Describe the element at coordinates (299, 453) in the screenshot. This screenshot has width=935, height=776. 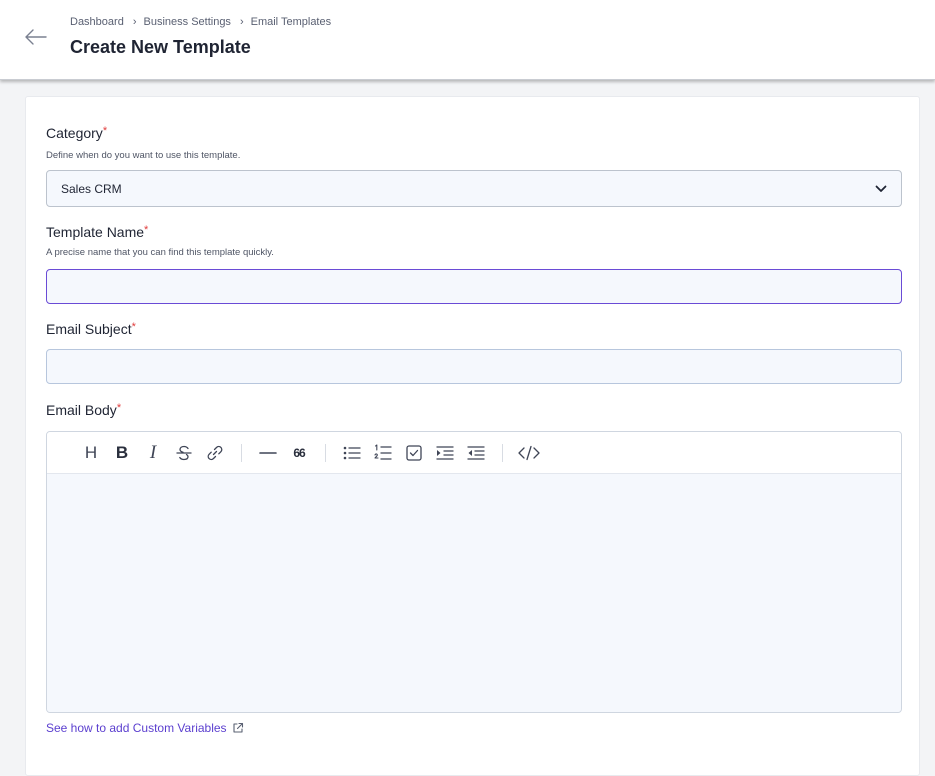
I see `blockquote-button: 66` at that location.